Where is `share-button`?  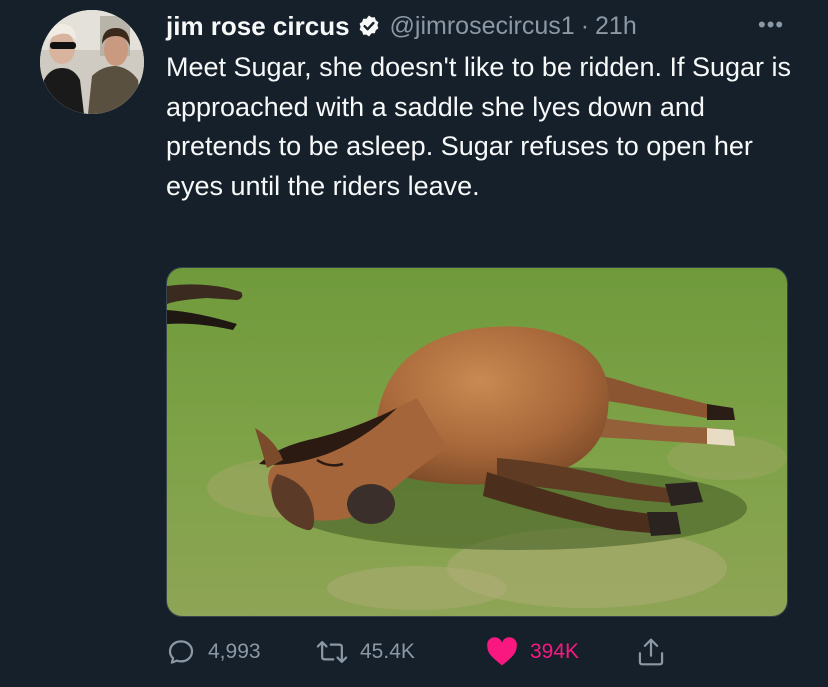 share-button is located at coordinates (651, 652).